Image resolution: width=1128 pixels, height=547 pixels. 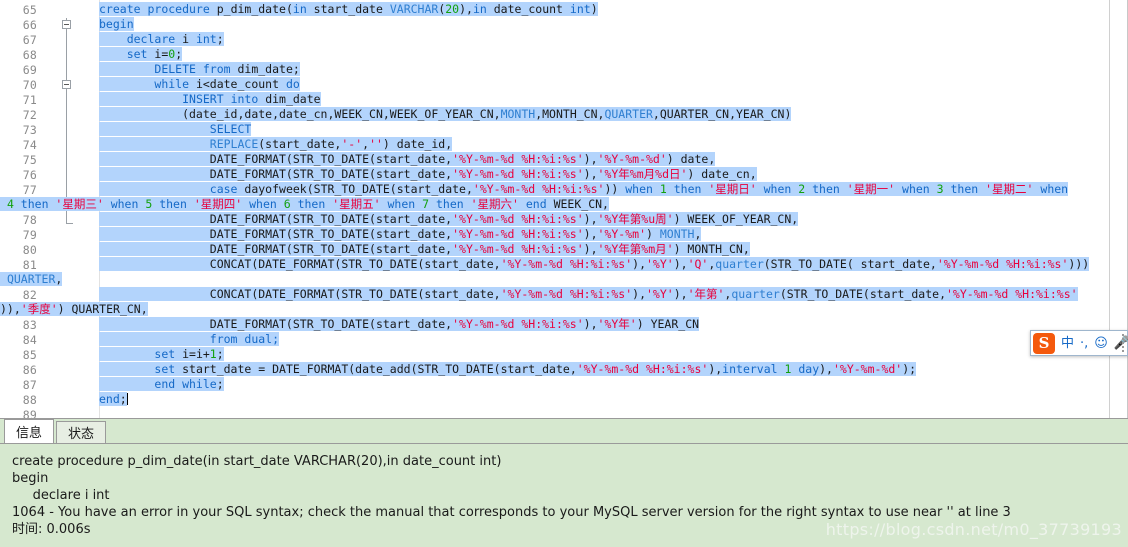 I want to click on code-token: start_date, so click(x=351, y=9).